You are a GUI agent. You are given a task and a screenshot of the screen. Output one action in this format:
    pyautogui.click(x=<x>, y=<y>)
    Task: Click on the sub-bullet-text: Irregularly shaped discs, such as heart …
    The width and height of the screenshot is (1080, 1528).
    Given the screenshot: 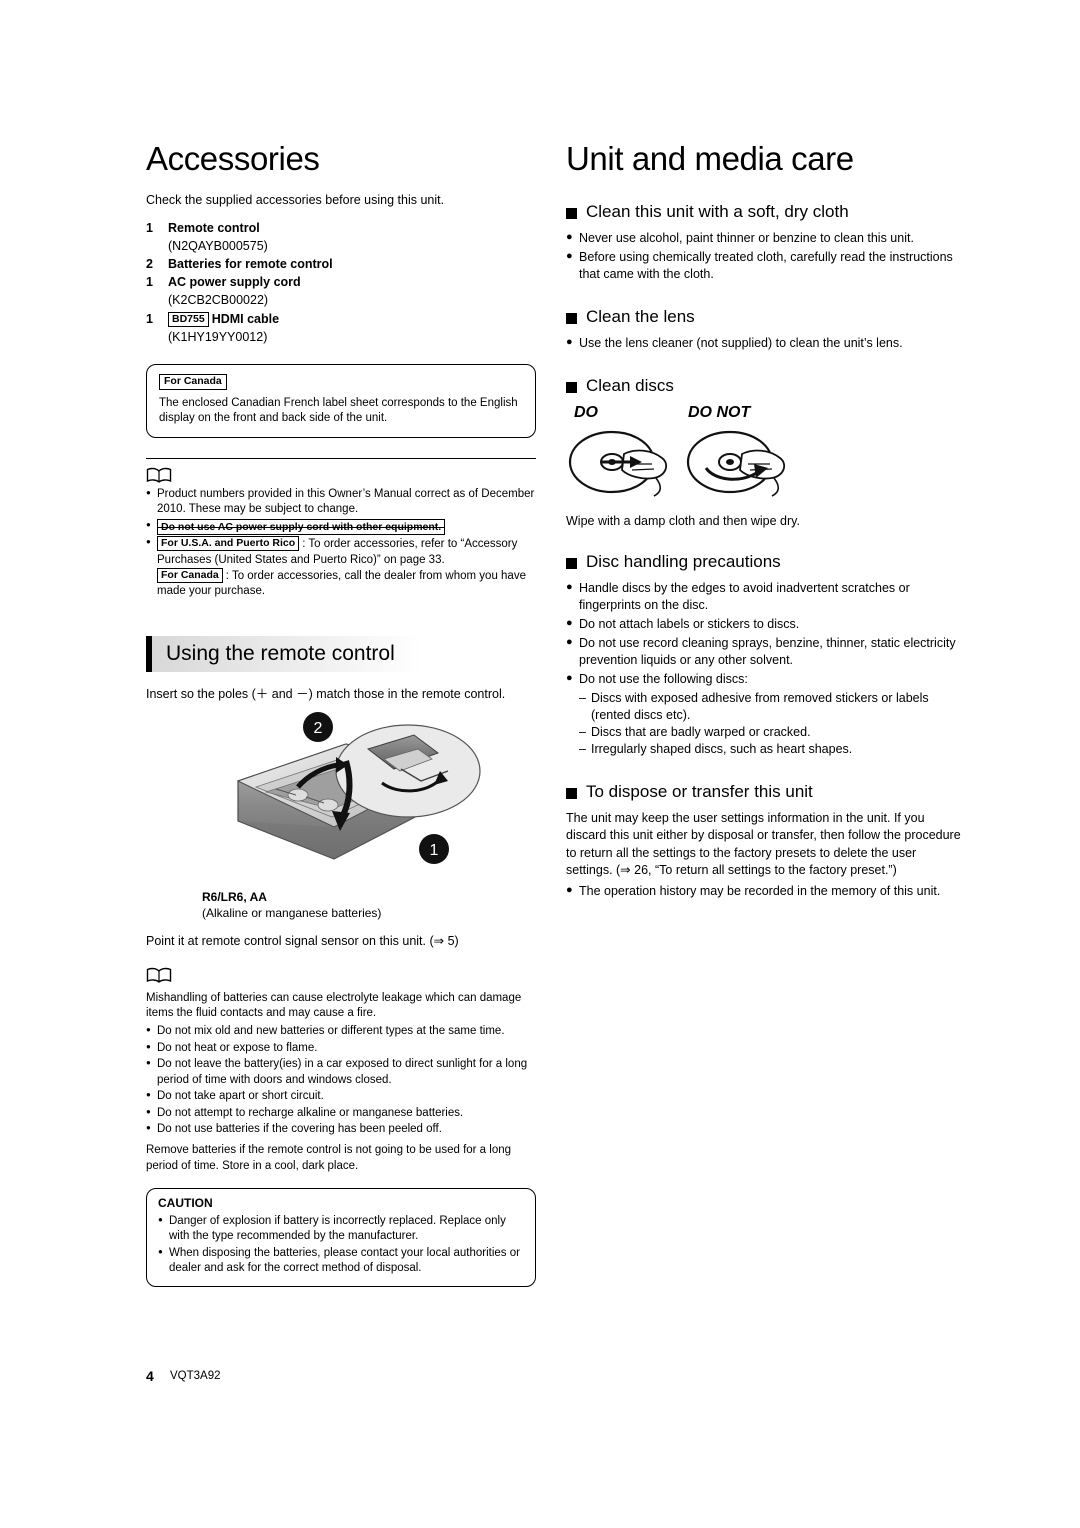 What is the action you would take?
    pyautogui.click(x=722, y=749)
    